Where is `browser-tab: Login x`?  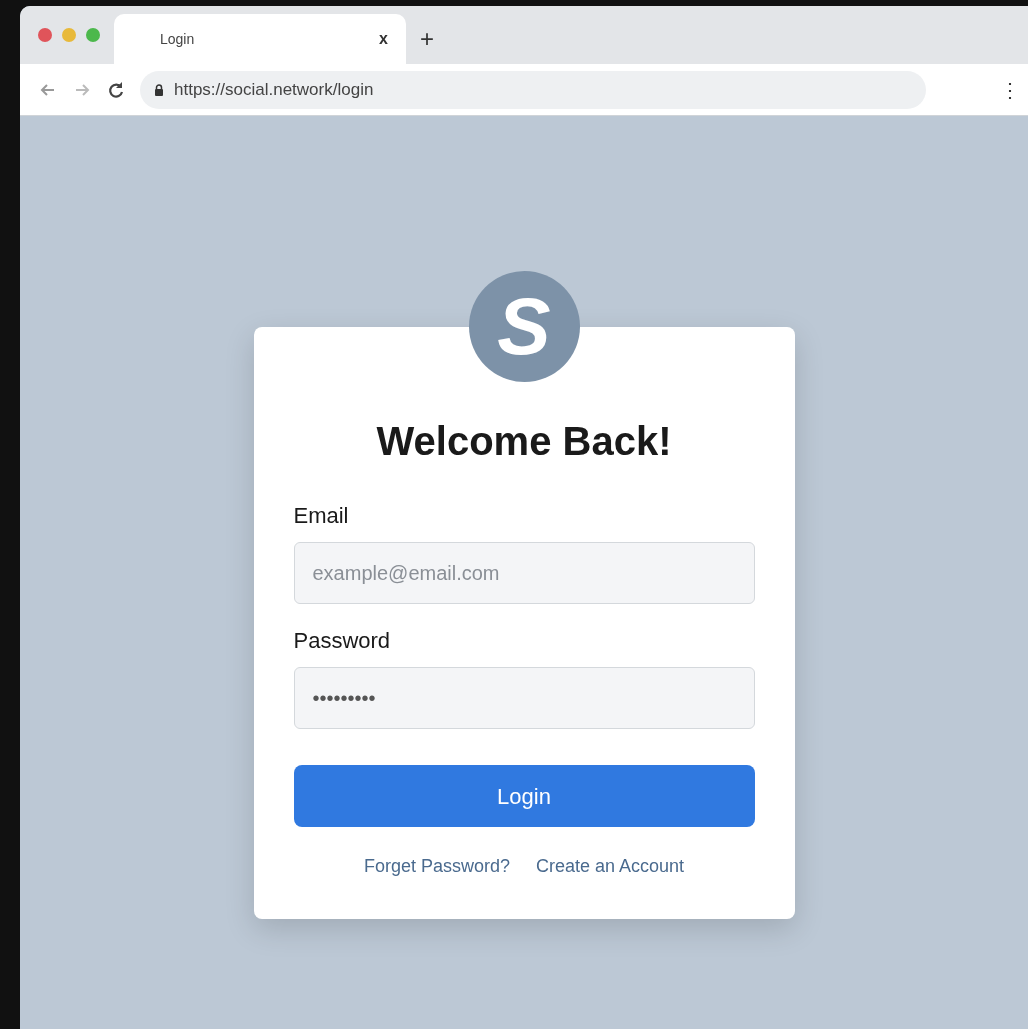
browser-tab: Login x is located at coordinates (260, 39).